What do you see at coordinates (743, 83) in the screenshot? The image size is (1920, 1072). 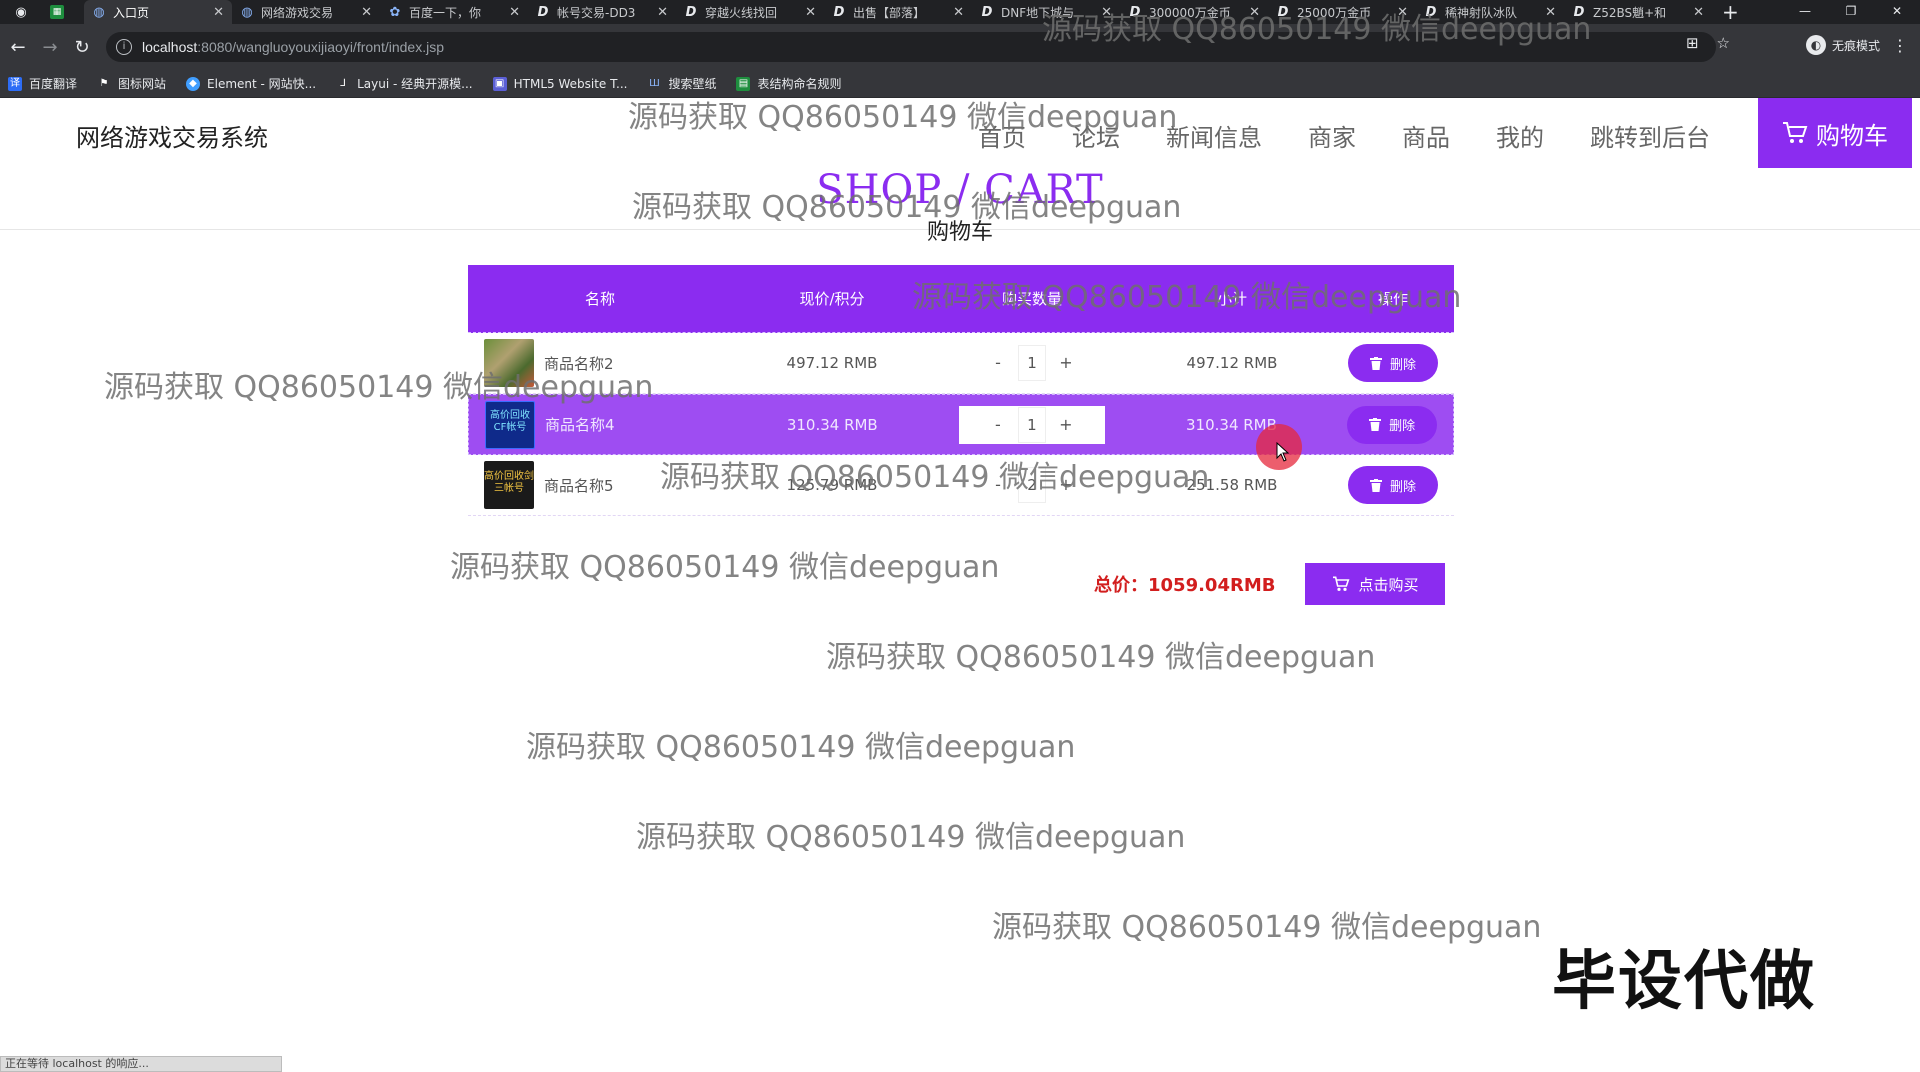 I see `sheet-icon: ▤` at bounding box center [743, 83].